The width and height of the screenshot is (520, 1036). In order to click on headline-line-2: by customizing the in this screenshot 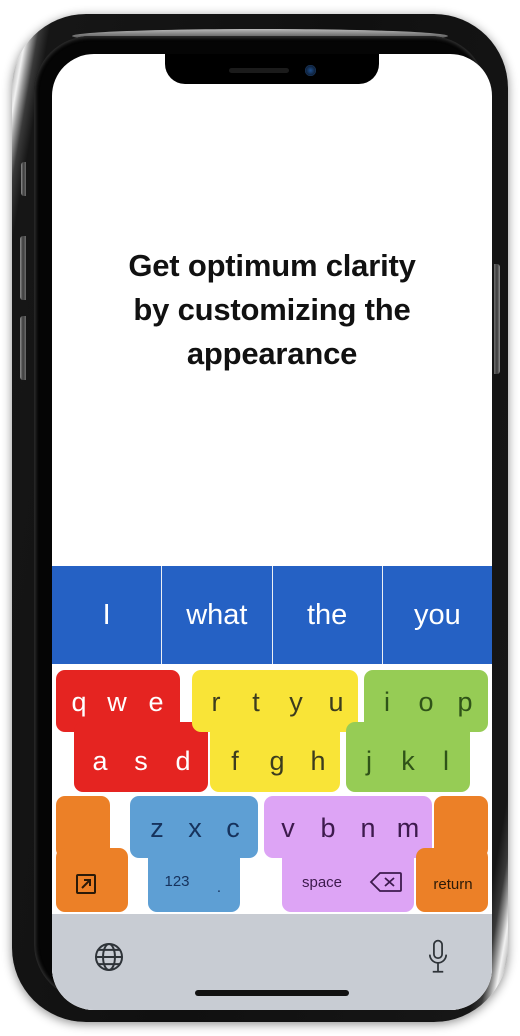, I will do `click(272, 310)`.